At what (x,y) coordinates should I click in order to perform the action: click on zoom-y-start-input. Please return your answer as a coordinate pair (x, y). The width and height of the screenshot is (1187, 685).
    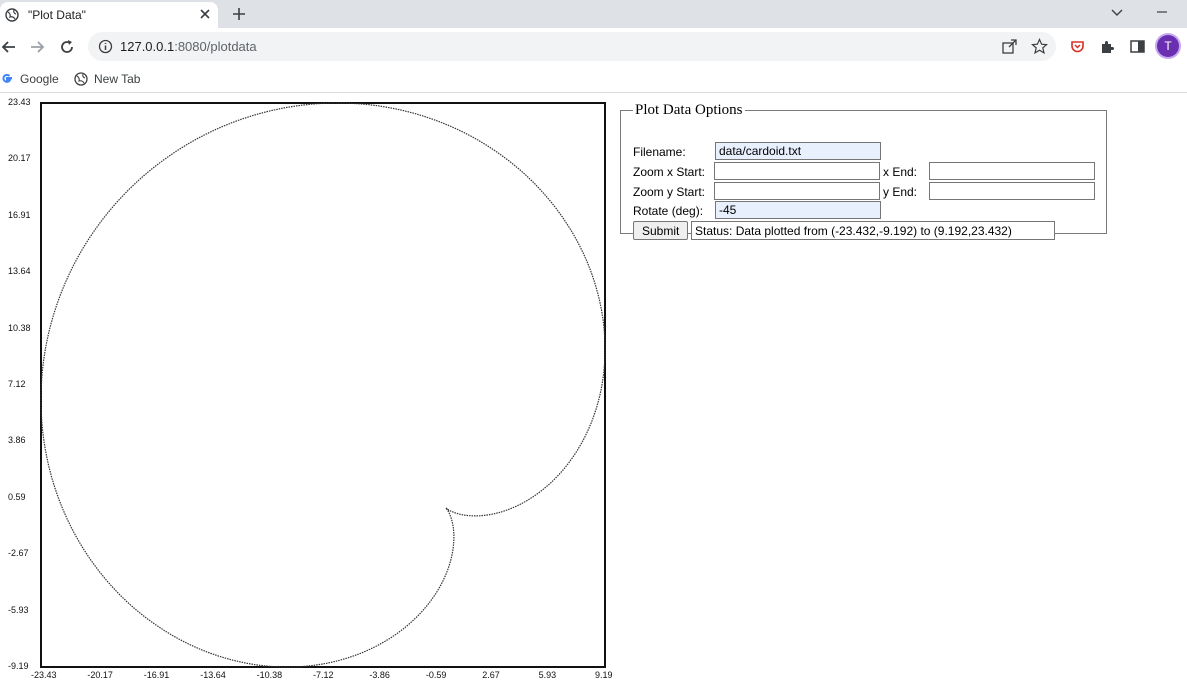
    Looking at the image, I should click on (797, 191).